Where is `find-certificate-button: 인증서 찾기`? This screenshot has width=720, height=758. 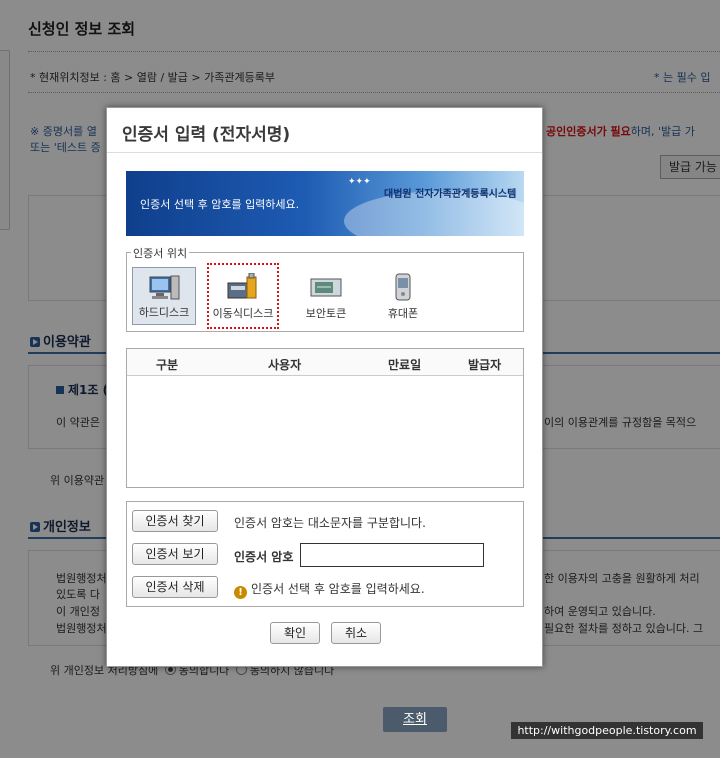 find-certificate-button: 인증서 찾기 is located at coordinates (175, 521).